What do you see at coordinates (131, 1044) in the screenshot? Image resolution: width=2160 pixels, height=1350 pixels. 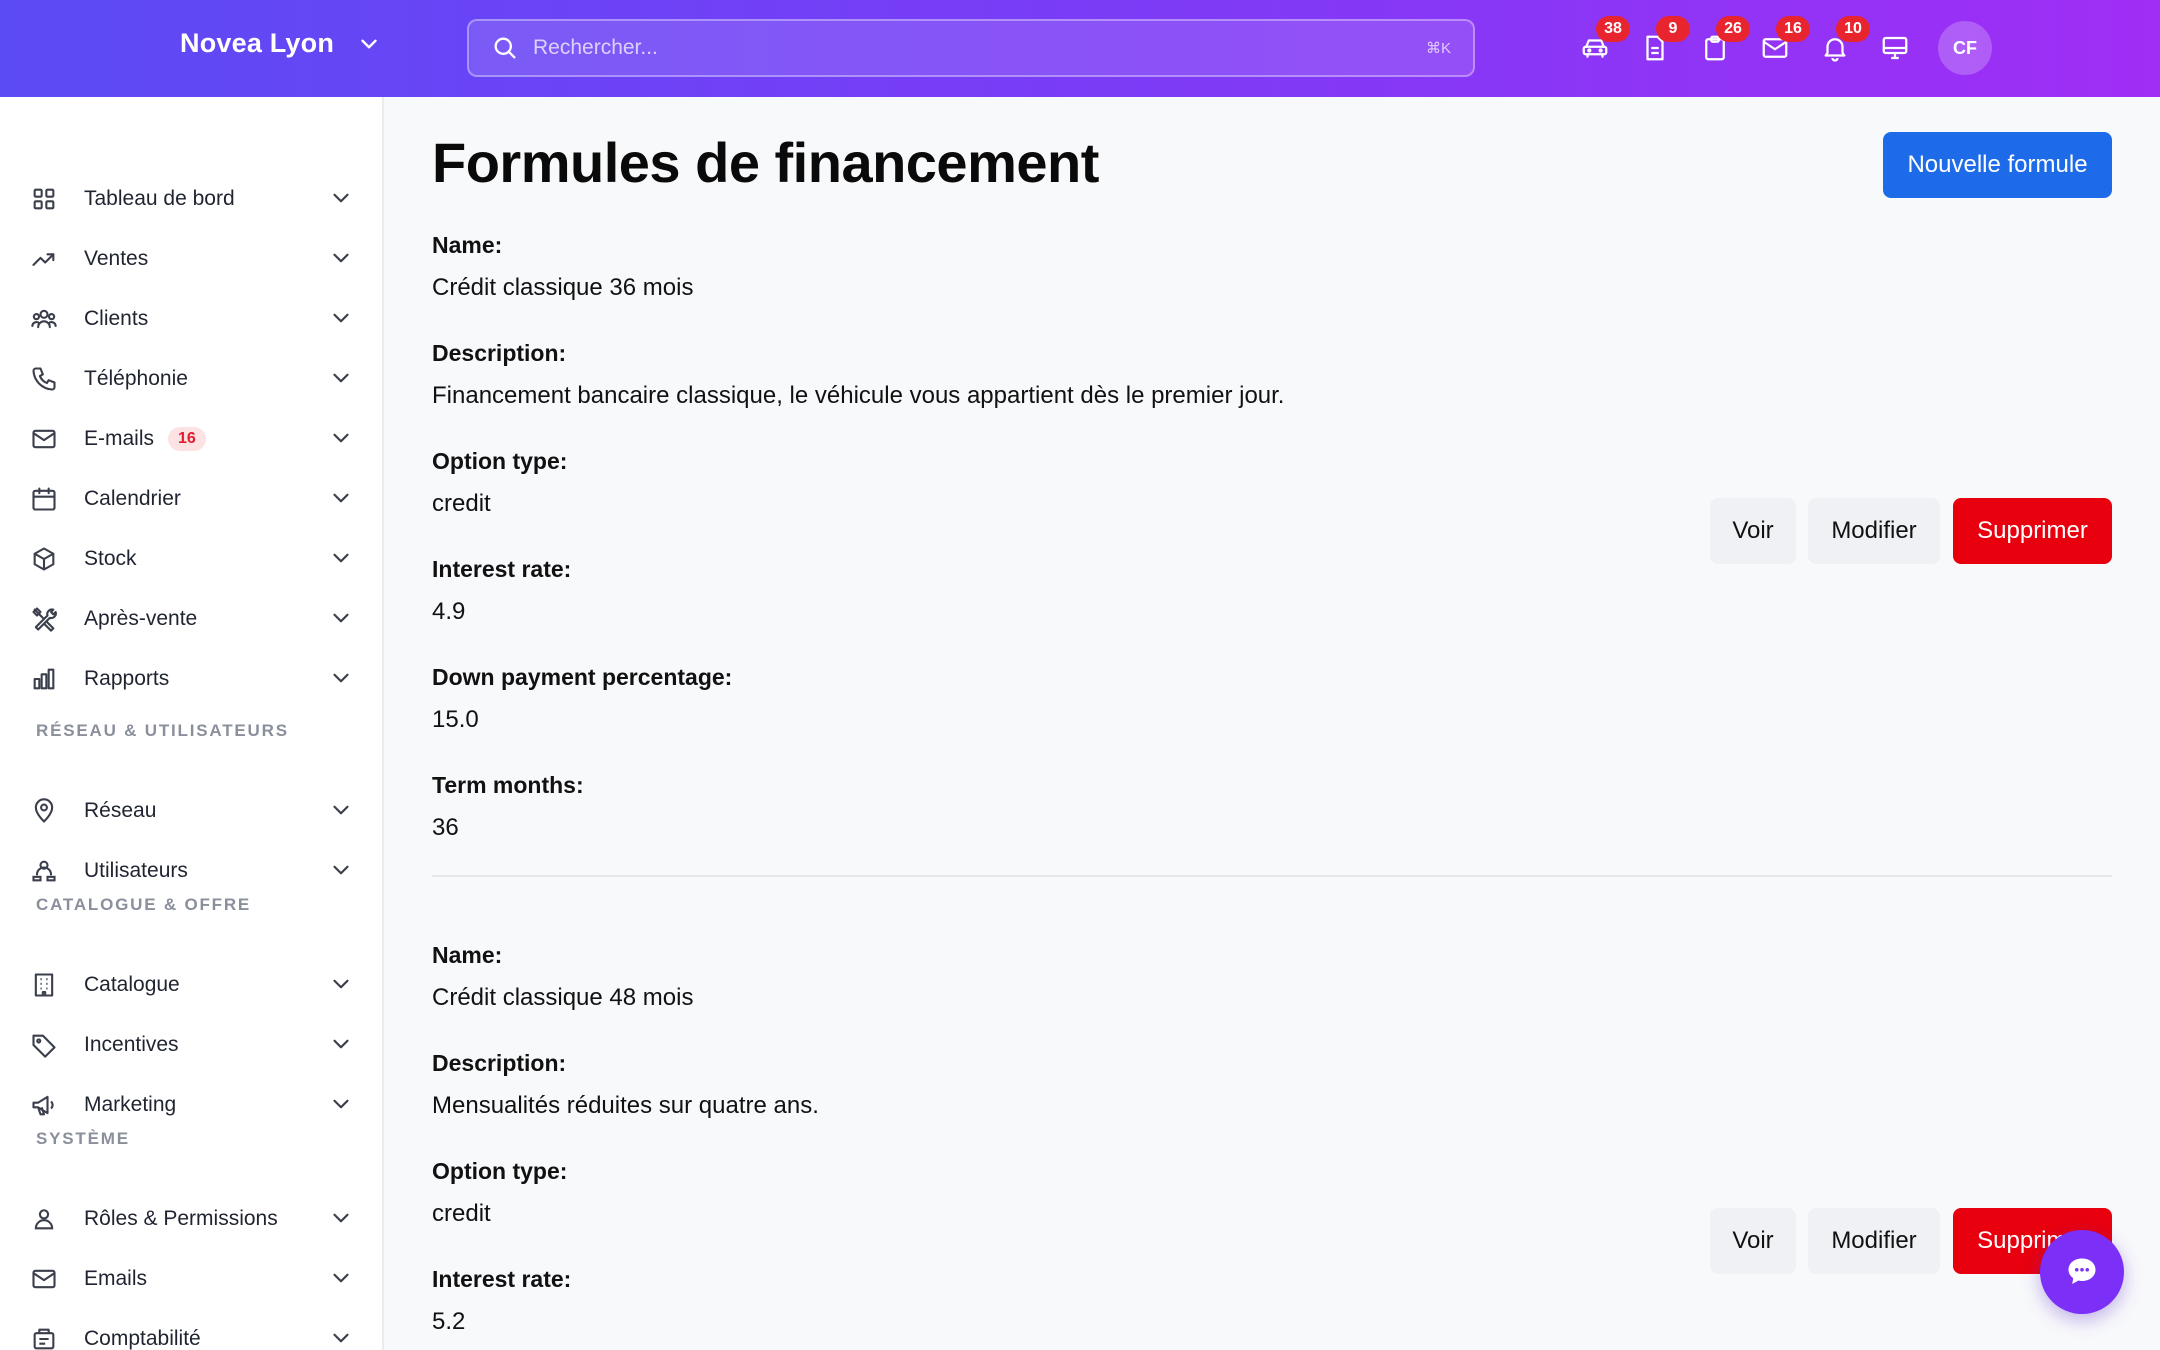 I see `sidebar-item-label: Incentives` at bounding box center [131, 1044].